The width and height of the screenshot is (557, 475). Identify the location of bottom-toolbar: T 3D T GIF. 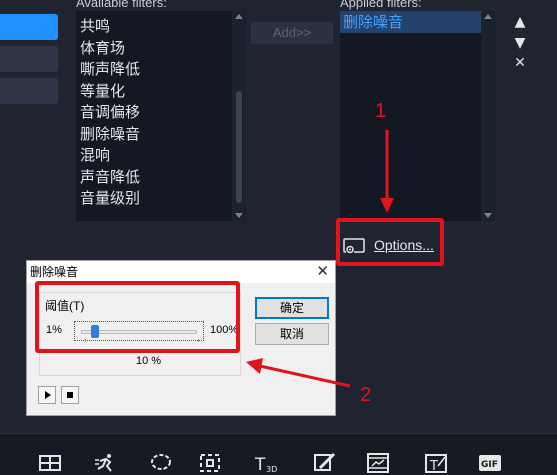
(278, 454).